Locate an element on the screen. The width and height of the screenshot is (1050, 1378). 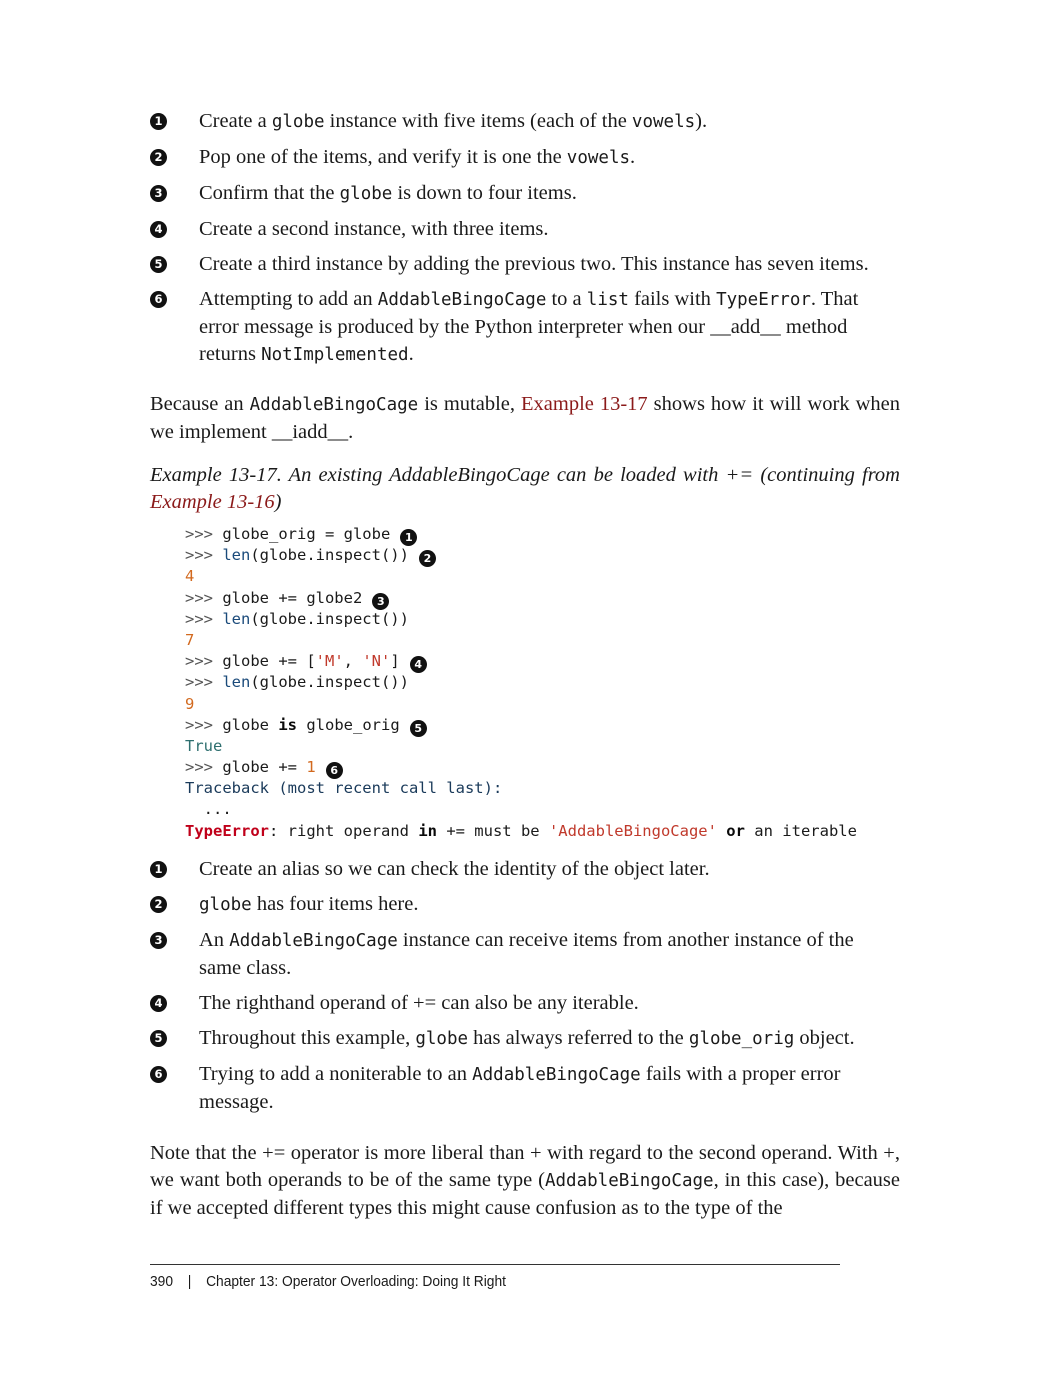
text-run: to a is located at coordinates (566, 299).